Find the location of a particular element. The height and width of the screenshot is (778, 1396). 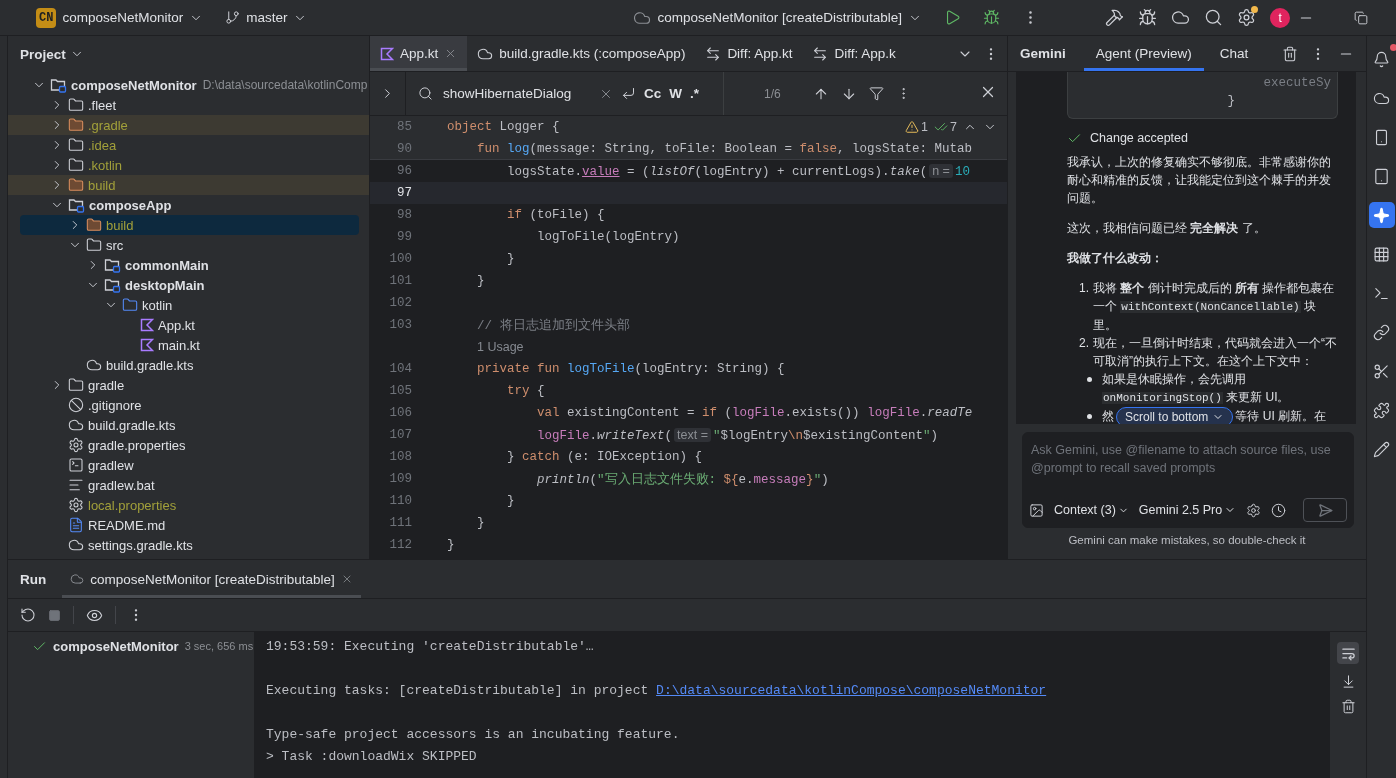

project-name: composeNetMonitor is located at coordinates (123, 17).